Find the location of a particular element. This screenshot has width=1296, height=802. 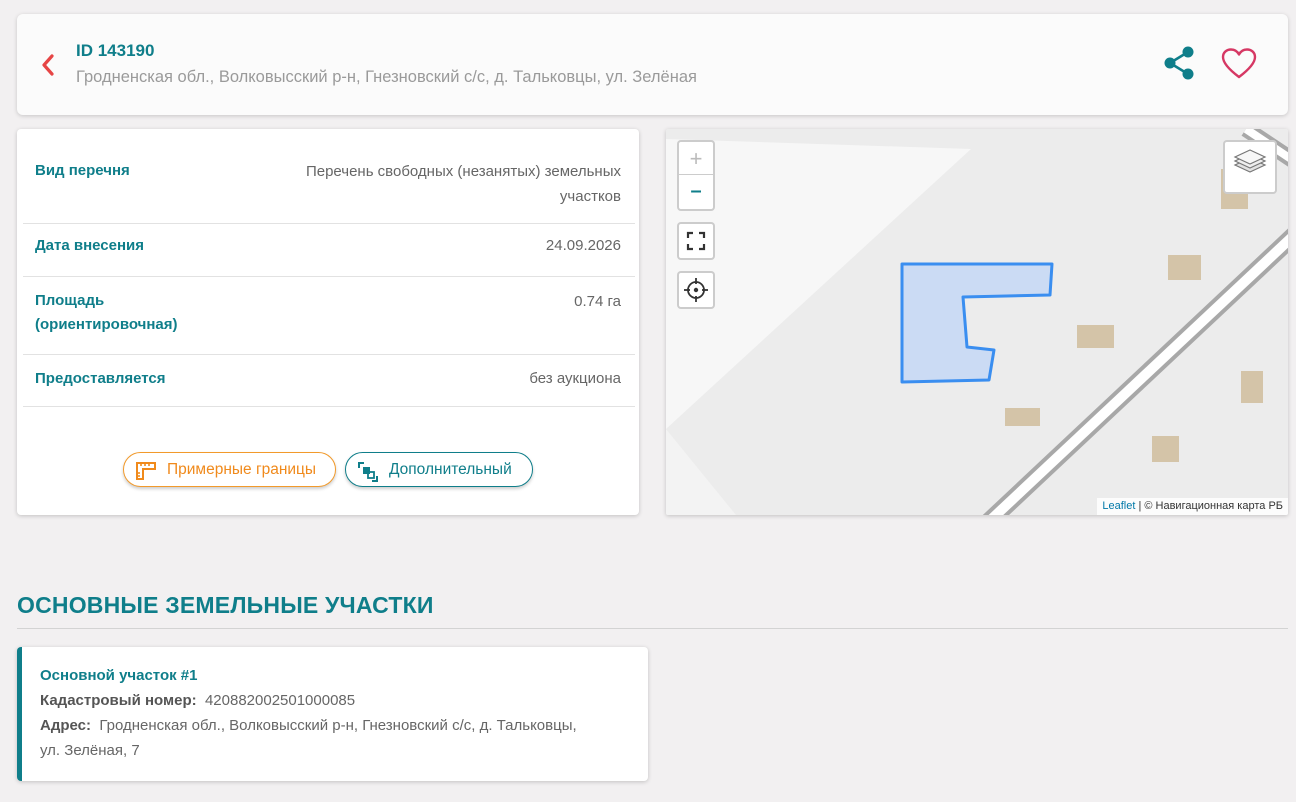

parcel-boundary is located at coordinates (977, 323).